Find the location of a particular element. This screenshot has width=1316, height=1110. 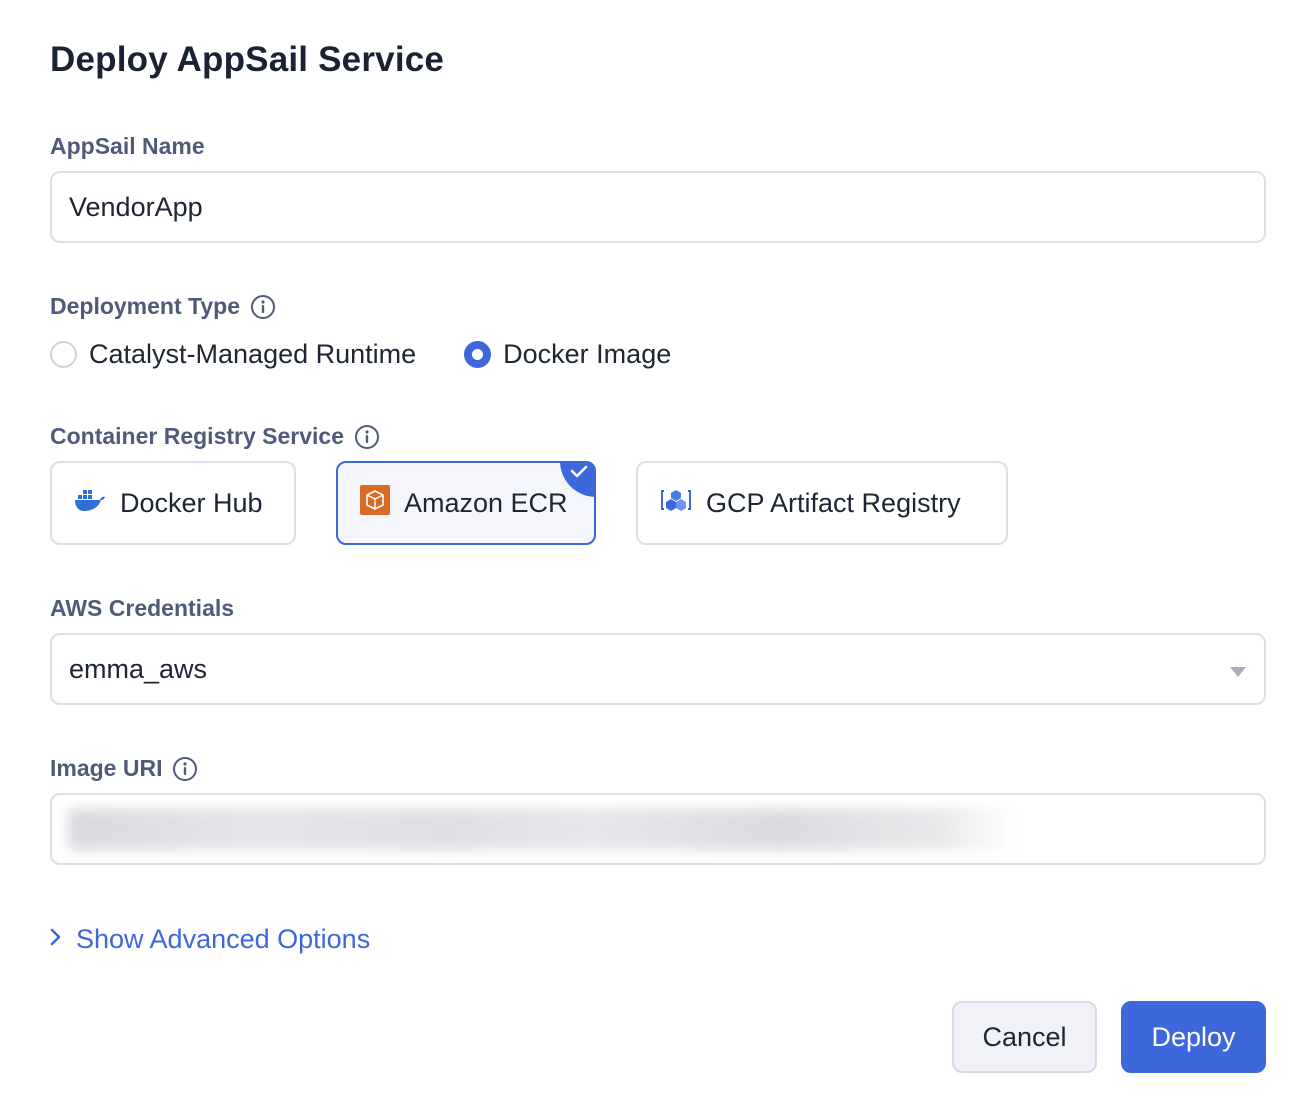

appsail-name-input: VendorApp is located at coordinates (658, 207).